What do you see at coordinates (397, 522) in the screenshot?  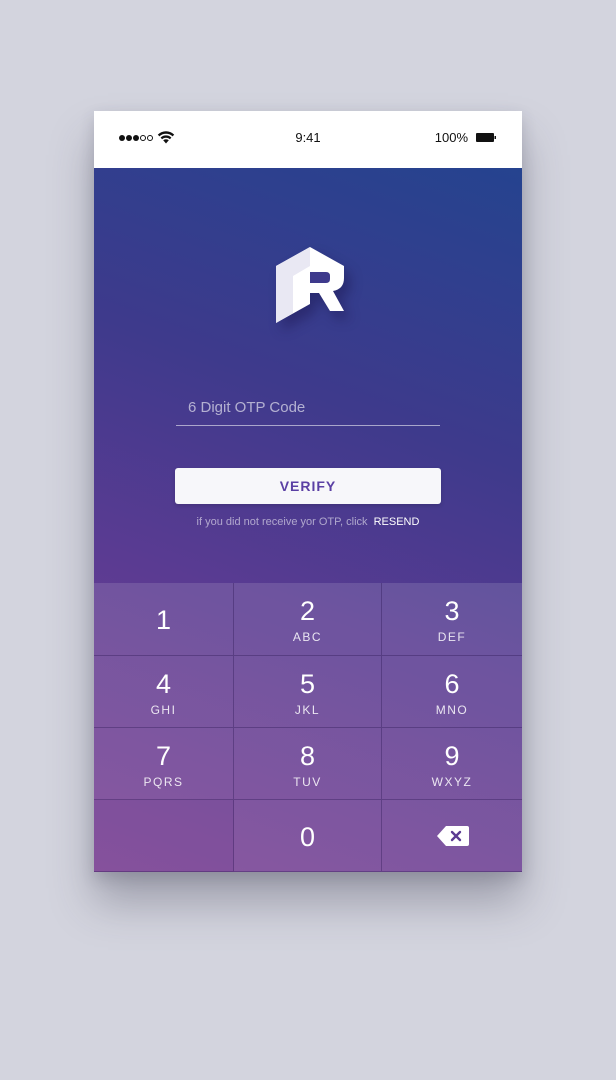 I see `resend-link: RESEND` at bounding box center [397, 522].